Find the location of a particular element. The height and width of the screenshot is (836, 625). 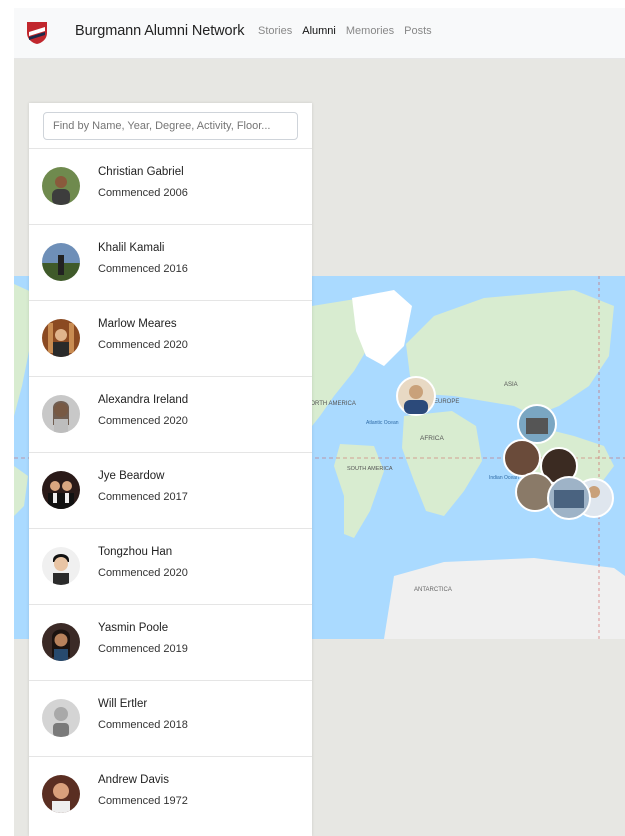

label-antarctica: ANTARCTICA is located at coordinates (433, 590).